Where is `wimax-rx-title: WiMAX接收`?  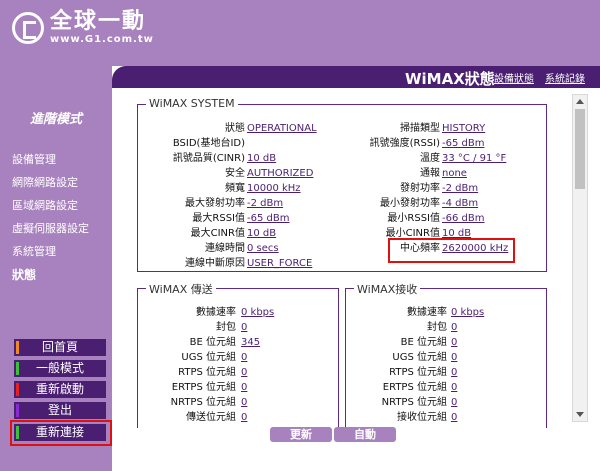
wimax-rx-title: WiMAX接收 is located at coordinates (387, 289).